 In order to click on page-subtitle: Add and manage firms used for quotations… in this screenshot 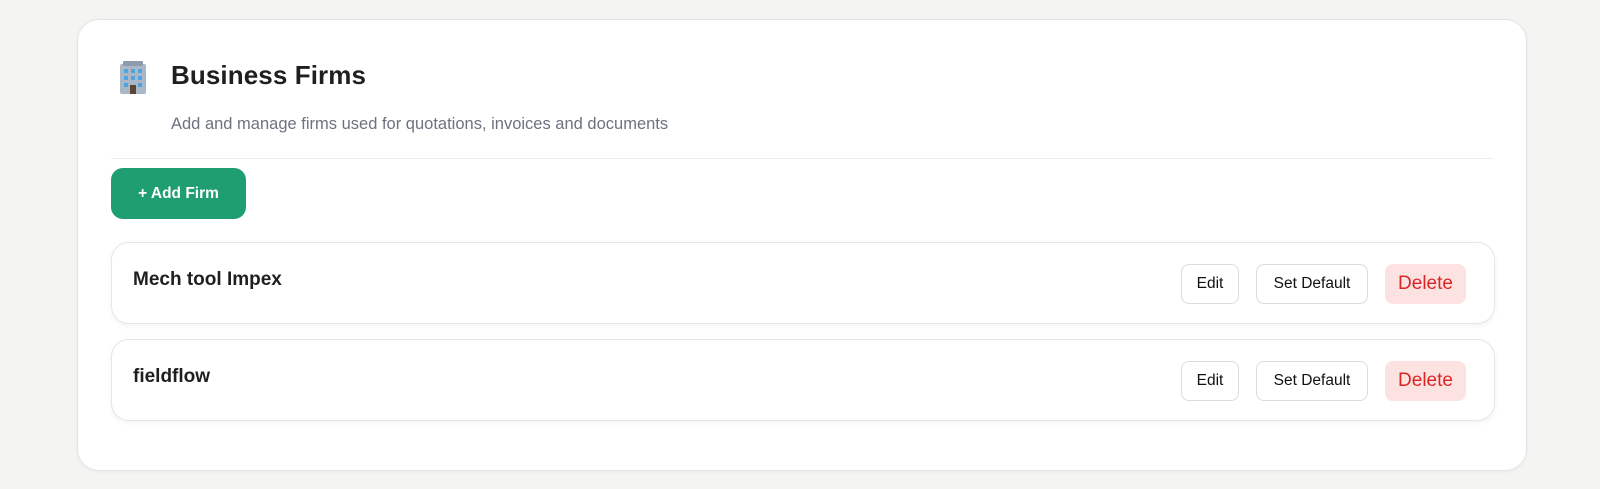, I will do `click(420, 124)`.